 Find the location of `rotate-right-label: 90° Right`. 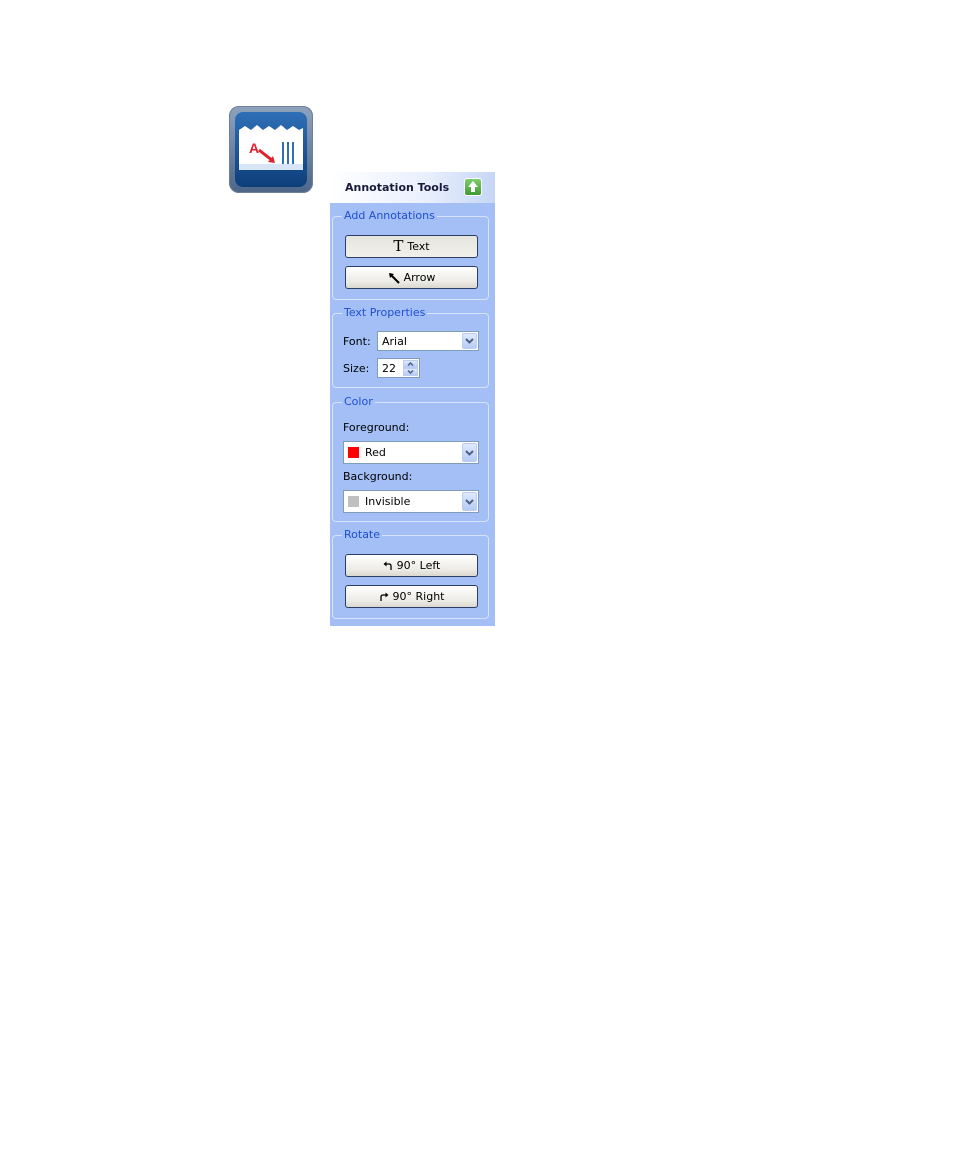

rotate-right-label: 90° Right is located at coordinates (418, 596).